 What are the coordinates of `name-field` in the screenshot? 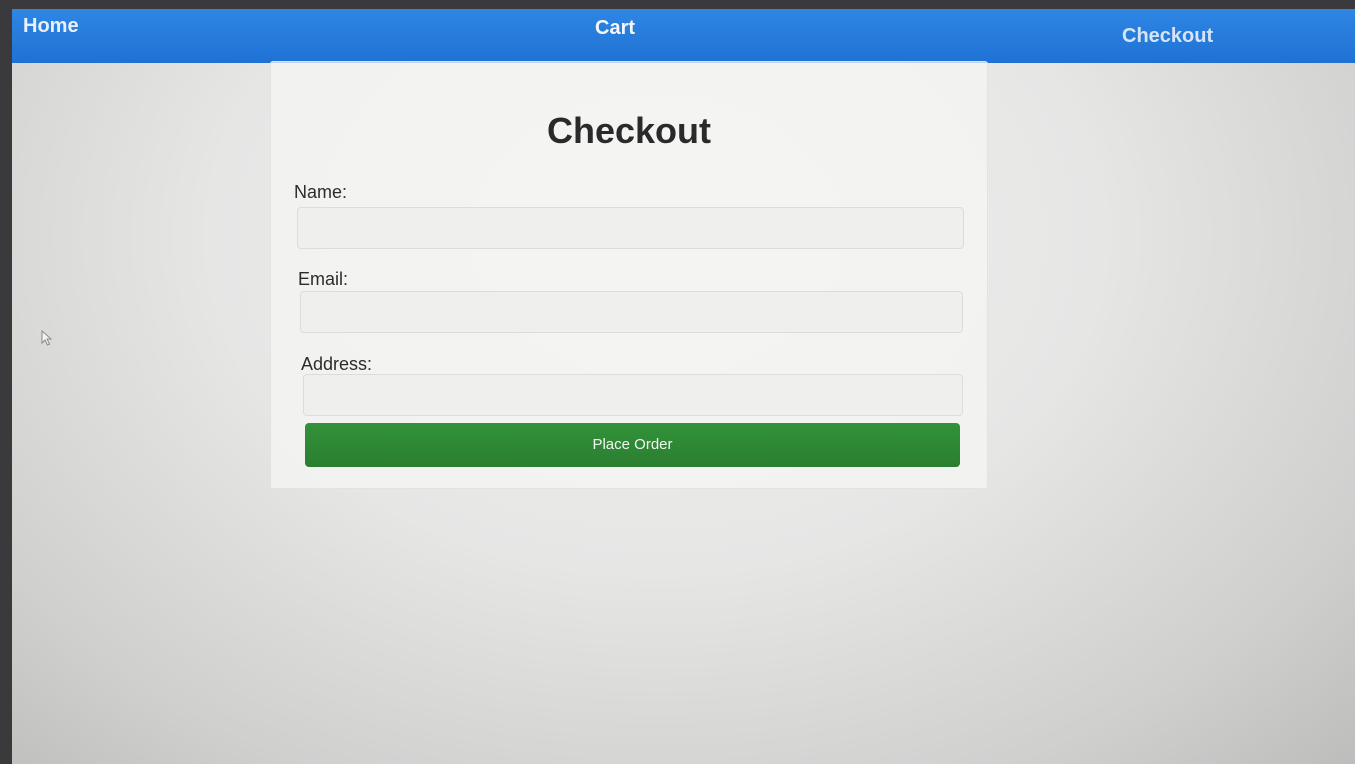 It's located at (630, 228).